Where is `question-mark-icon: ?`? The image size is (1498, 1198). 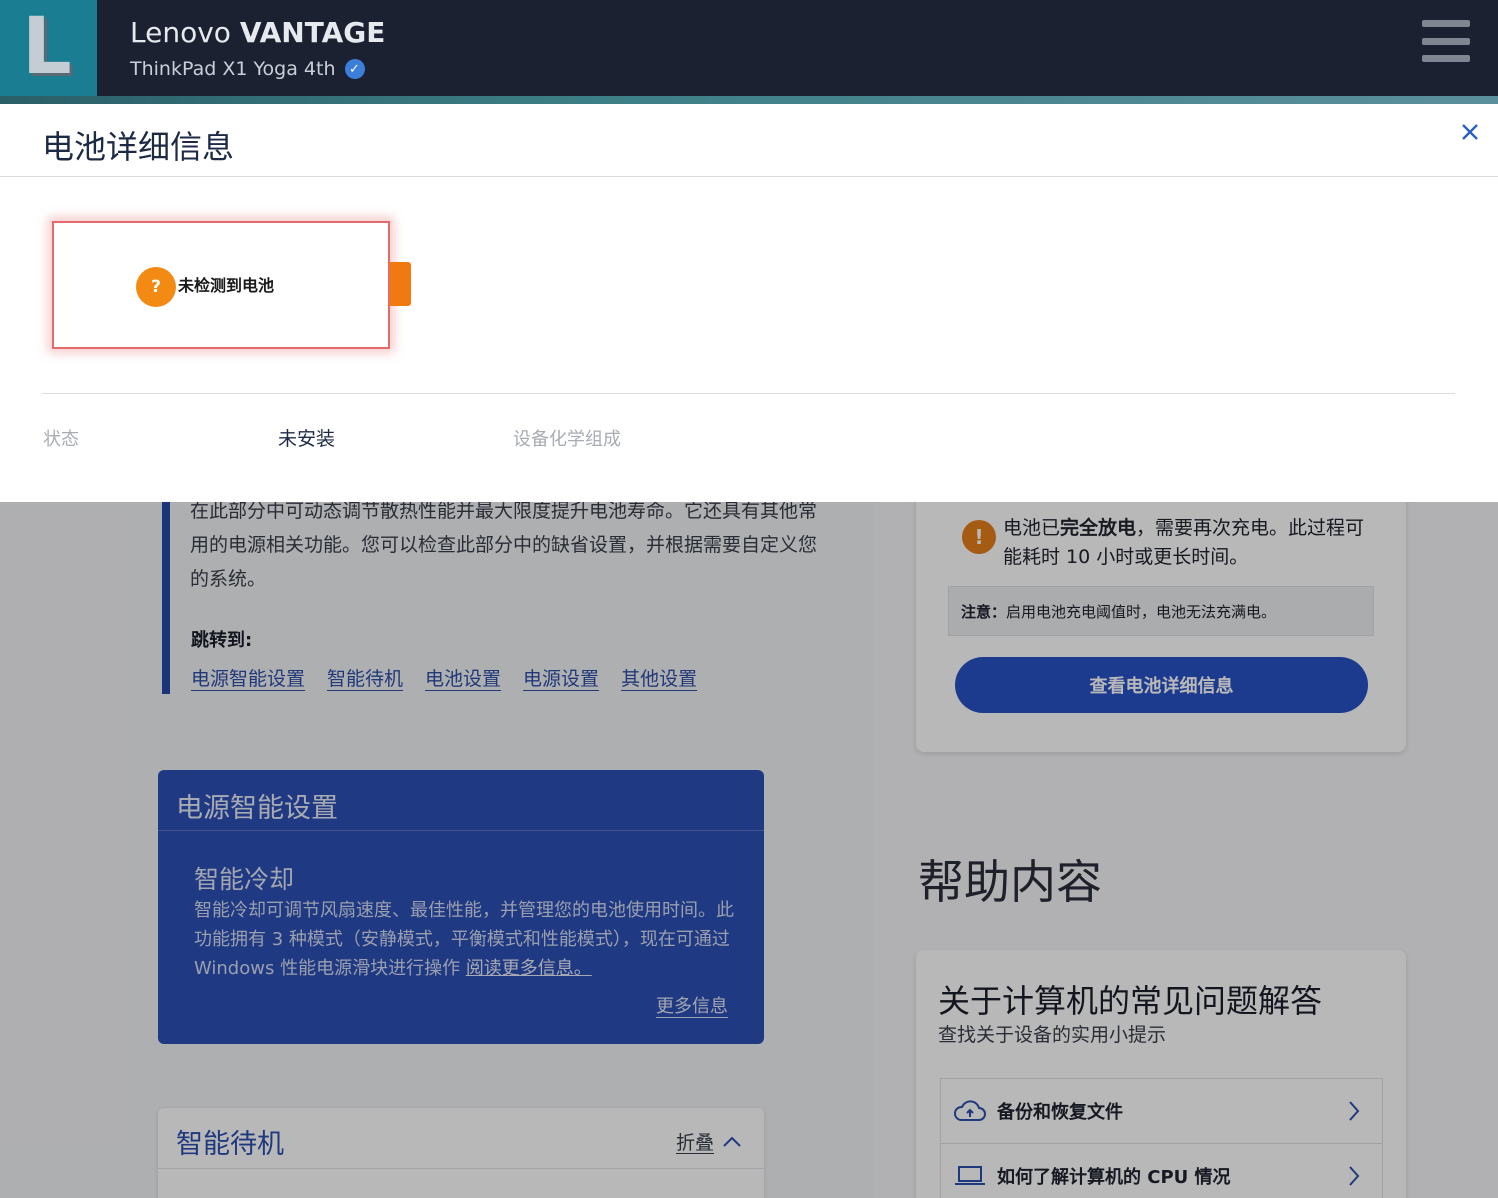
question-mark-icon: ? is located at coordinates (156, 287).